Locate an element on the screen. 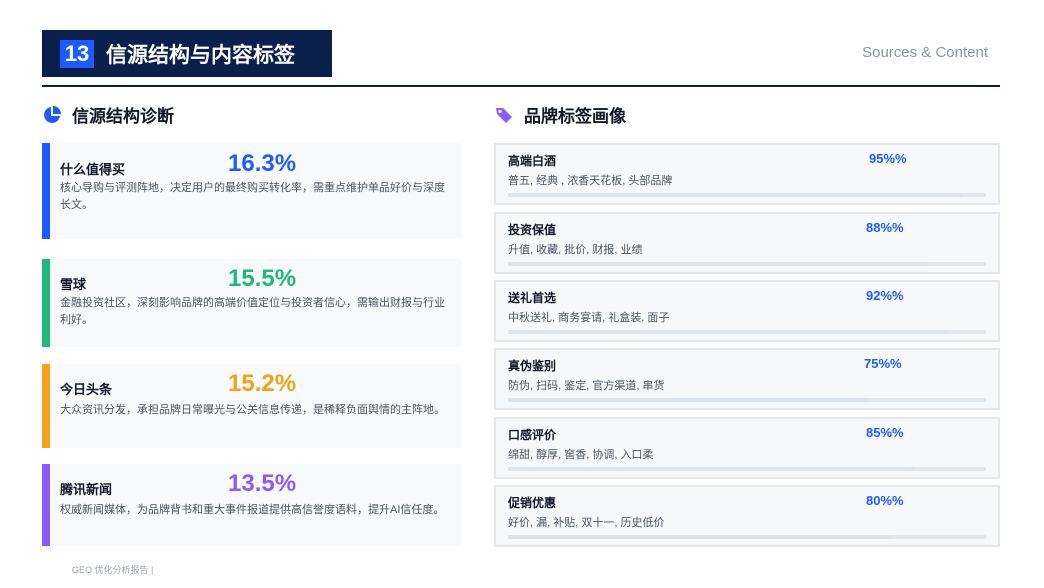 The width and height of the screenshot is (1044, 588). source-percent: 13.5% is located at coordinates (262, 483).